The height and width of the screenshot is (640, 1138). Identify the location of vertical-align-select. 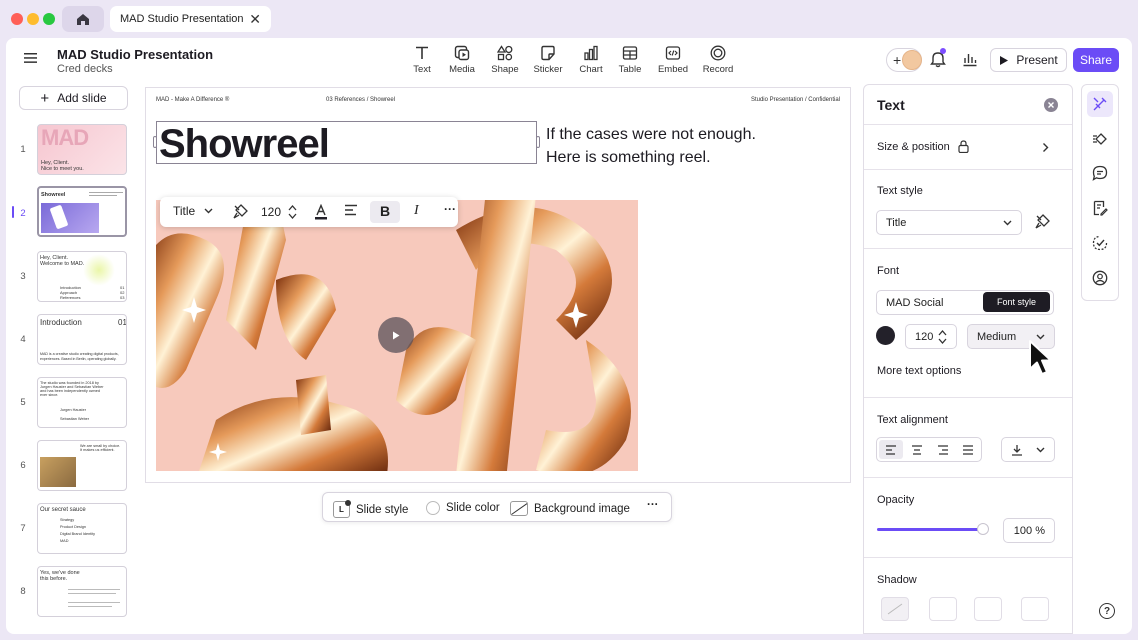
(1028, 449).